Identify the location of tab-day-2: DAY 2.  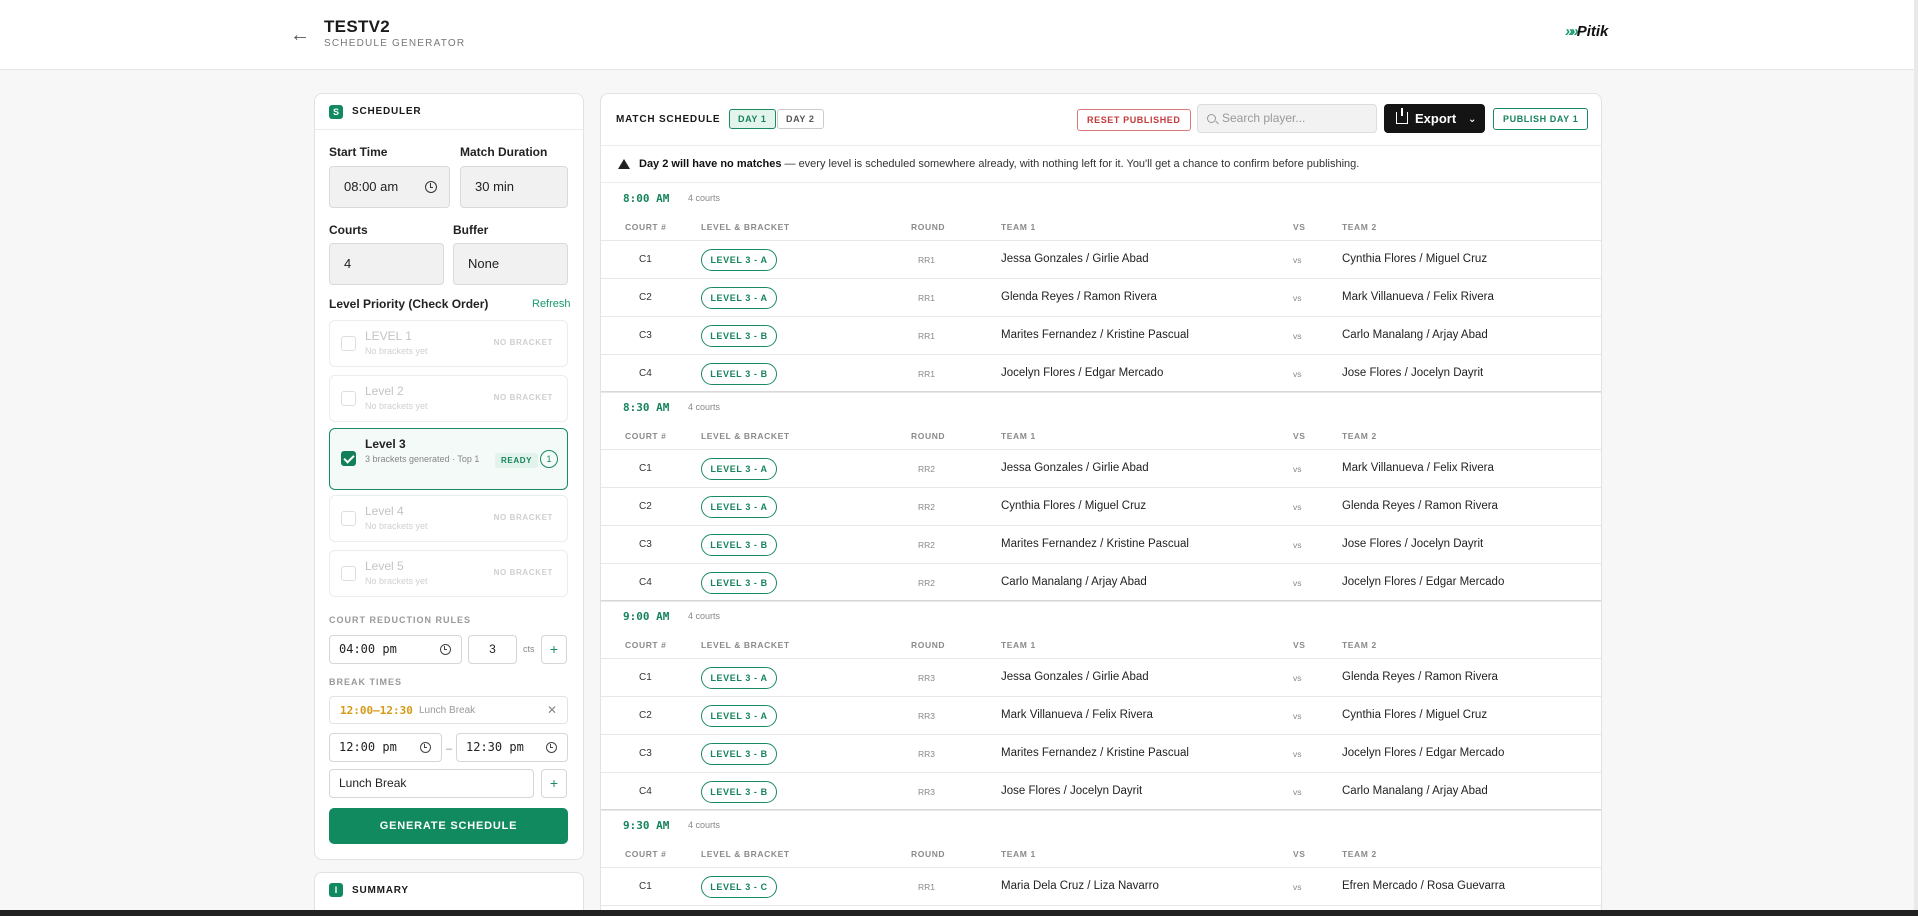
(800, 119).